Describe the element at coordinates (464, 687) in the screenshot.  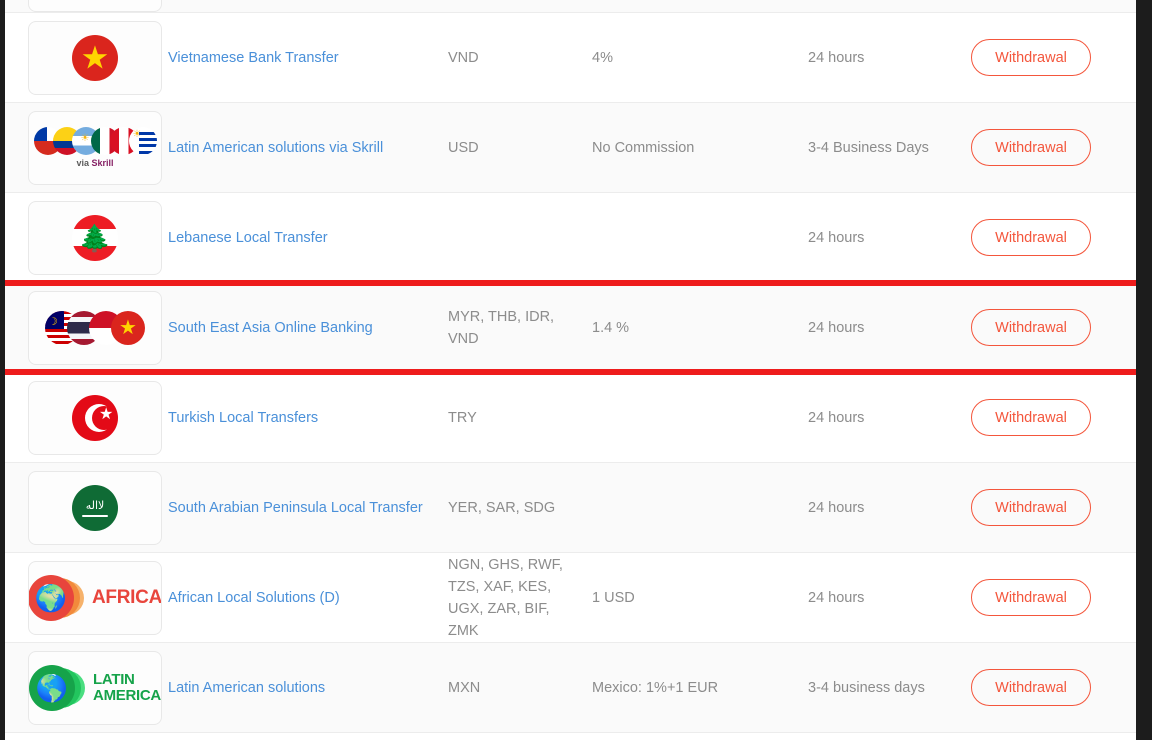
I see `currency-list: MXN` at that location.